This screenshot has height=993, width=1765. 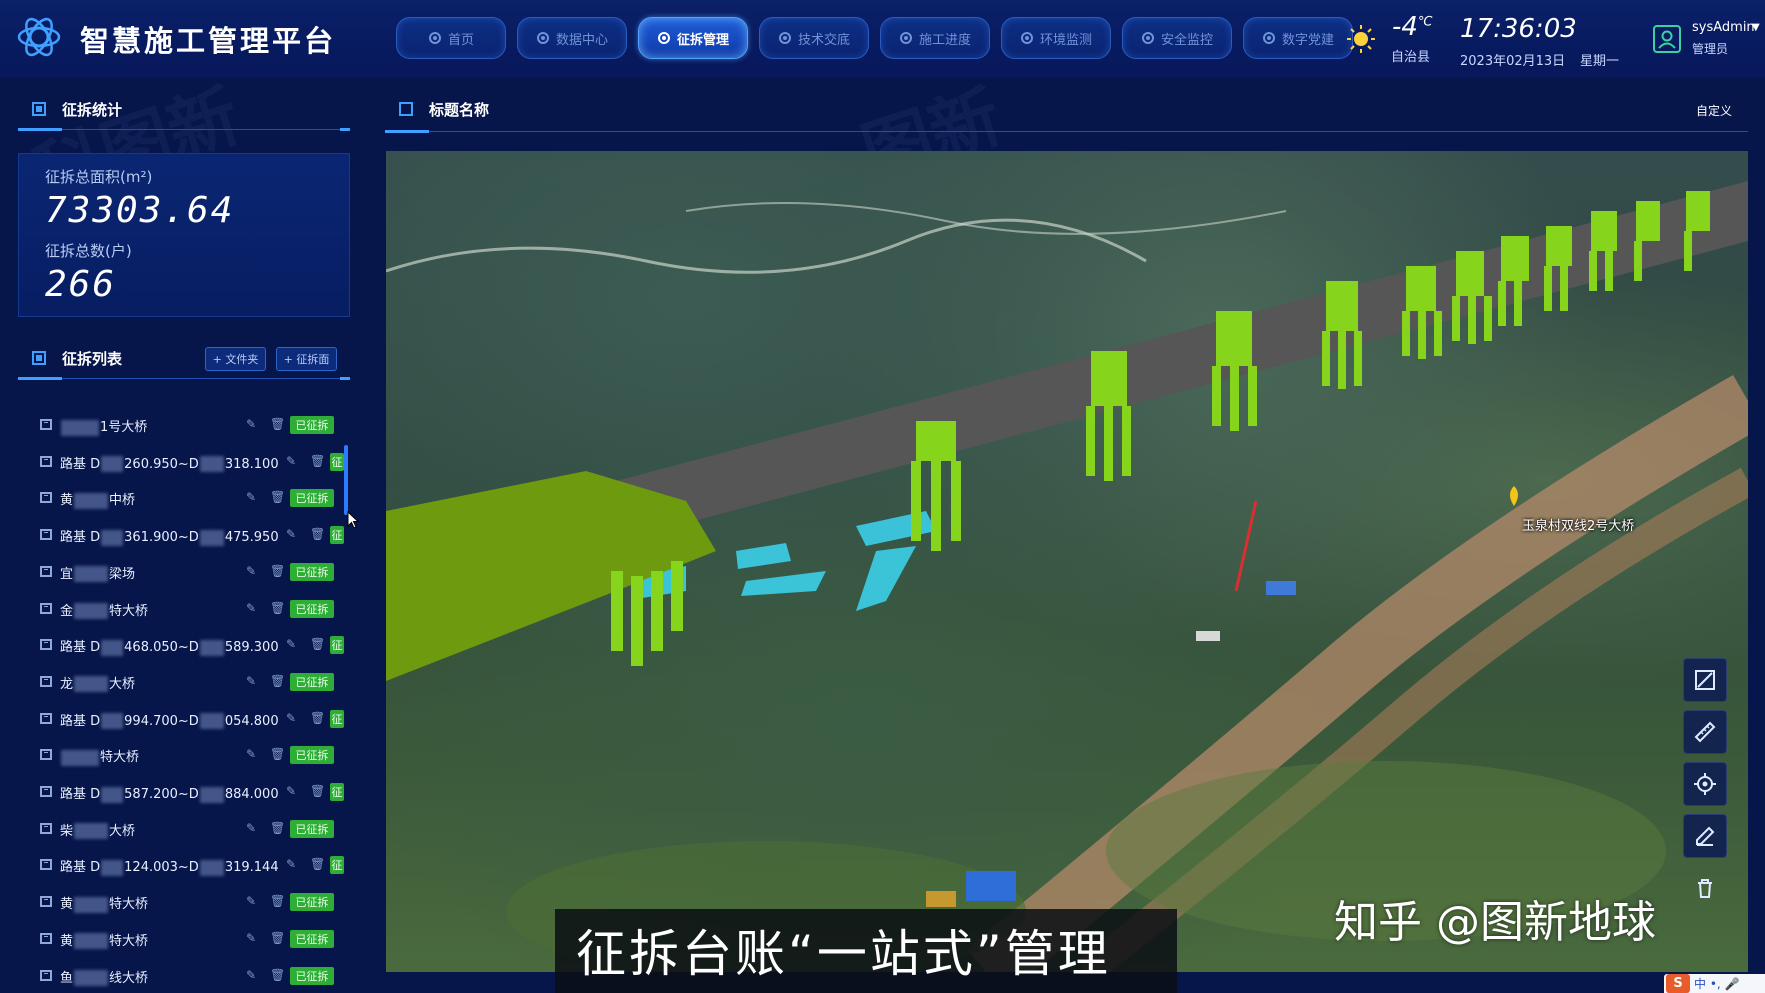 I want to click on list-item-name: 黄特大桥, so click(x=104, y=941).